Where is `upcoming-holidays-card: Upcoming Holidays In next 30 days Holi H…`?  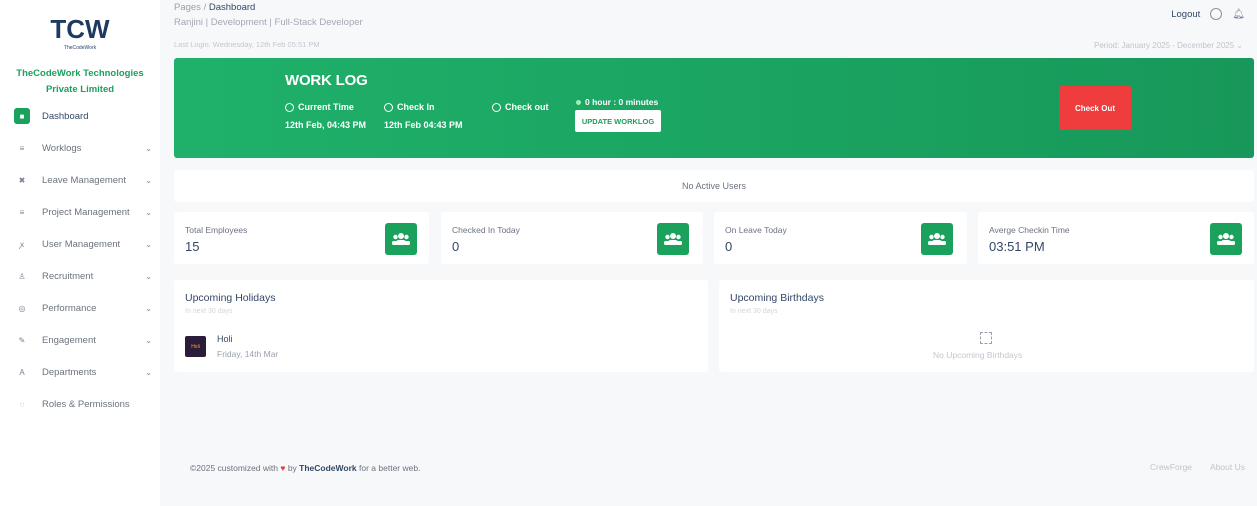
upcoming-holidays-card: Upcoming Holidays In next 30 days Holi H… is located at coordinates (441, 326).